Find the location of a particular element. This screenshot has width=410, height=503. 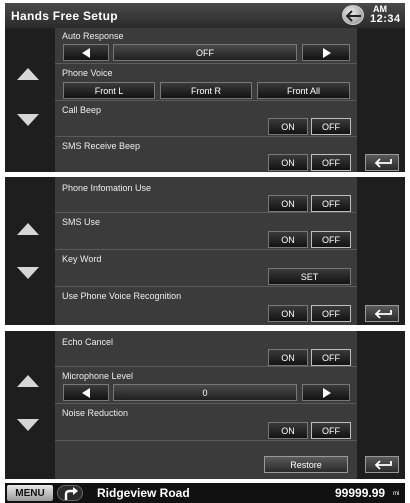

sms-receive-beep-label: SMS Receive Beep is located at coordinates (101, 146).